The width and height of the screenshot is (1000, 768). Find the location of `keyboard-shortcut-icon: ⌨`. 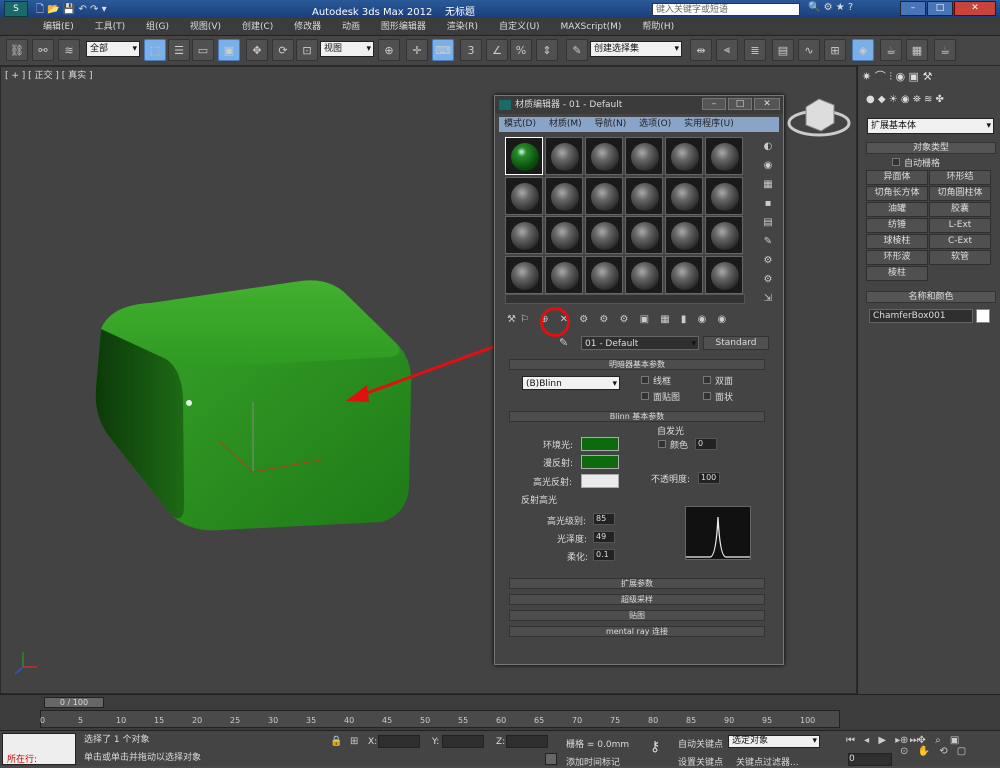

keyboard-shortcut-icon: ⌨ is located at coordinates (443, 50).